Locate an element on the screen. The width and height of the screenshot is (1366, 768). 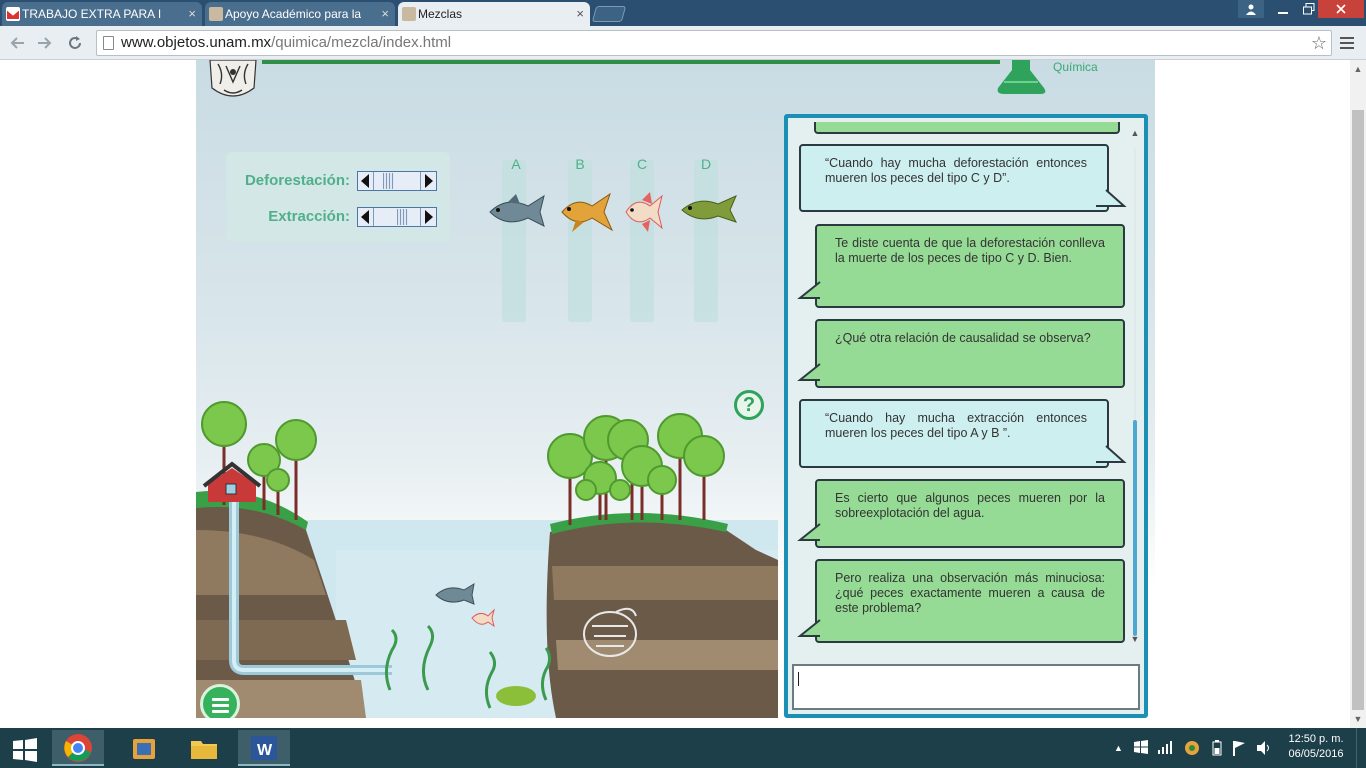
flask-icon is located at coordinates (1021, 77).